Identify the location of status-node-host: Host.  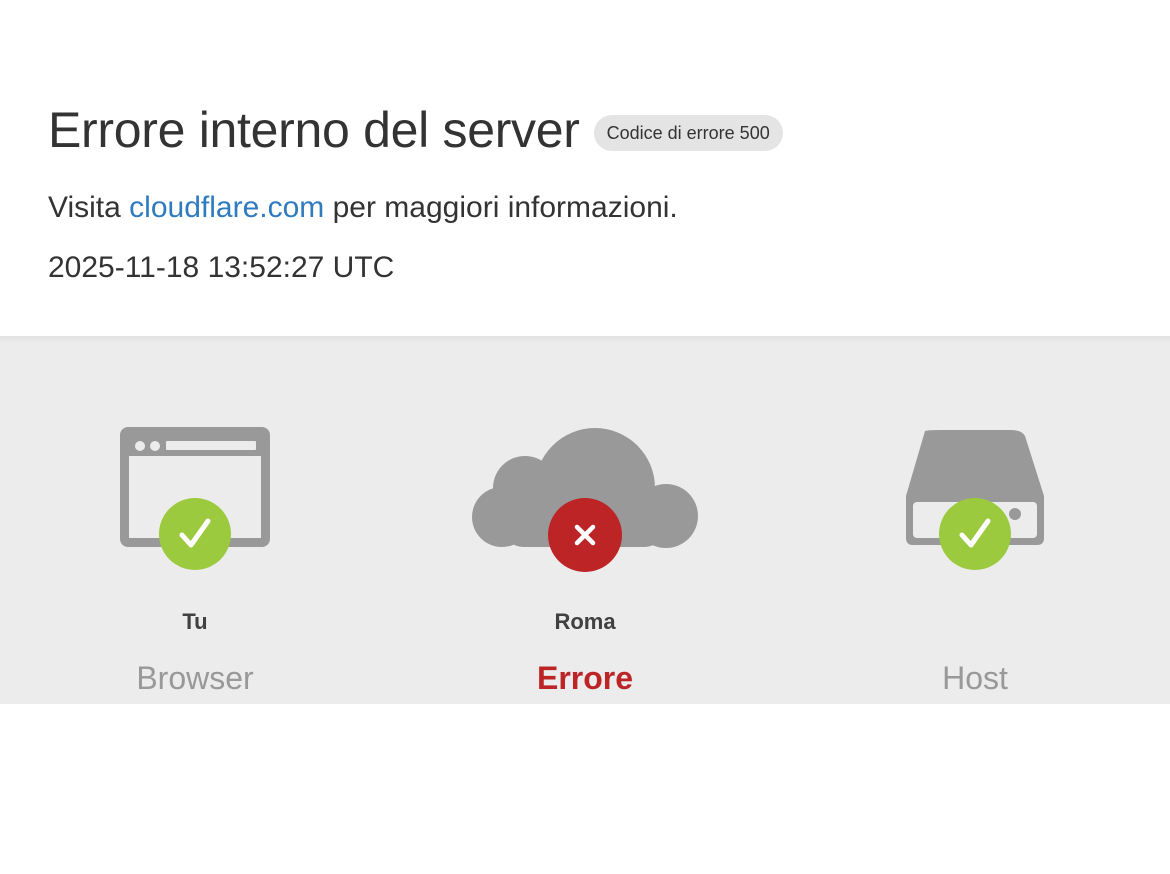
(975, 520).